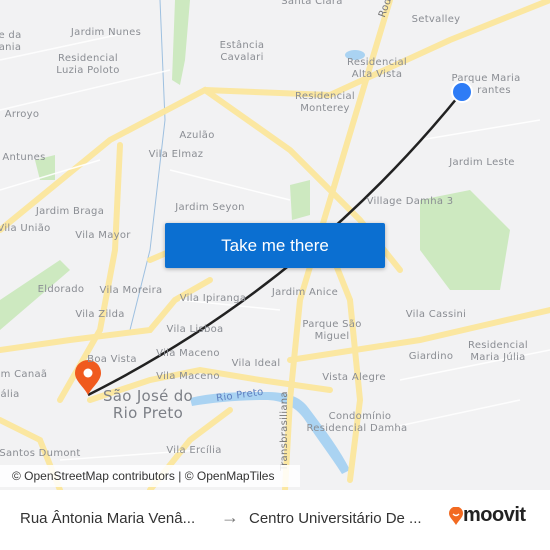 The image size is (550, 550). What do you see at coordinates (242, 57) in the screenshot?
I see `map-label: Cavalari` at bounding box center [242, 57].